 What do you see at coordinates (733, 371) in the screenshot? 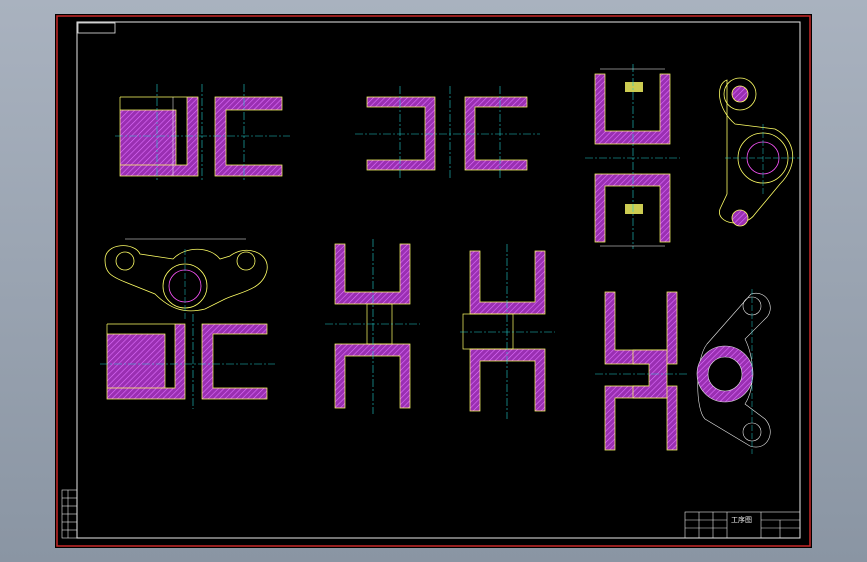
I see `view-link-plan-right` at bounding box center [733, 371].